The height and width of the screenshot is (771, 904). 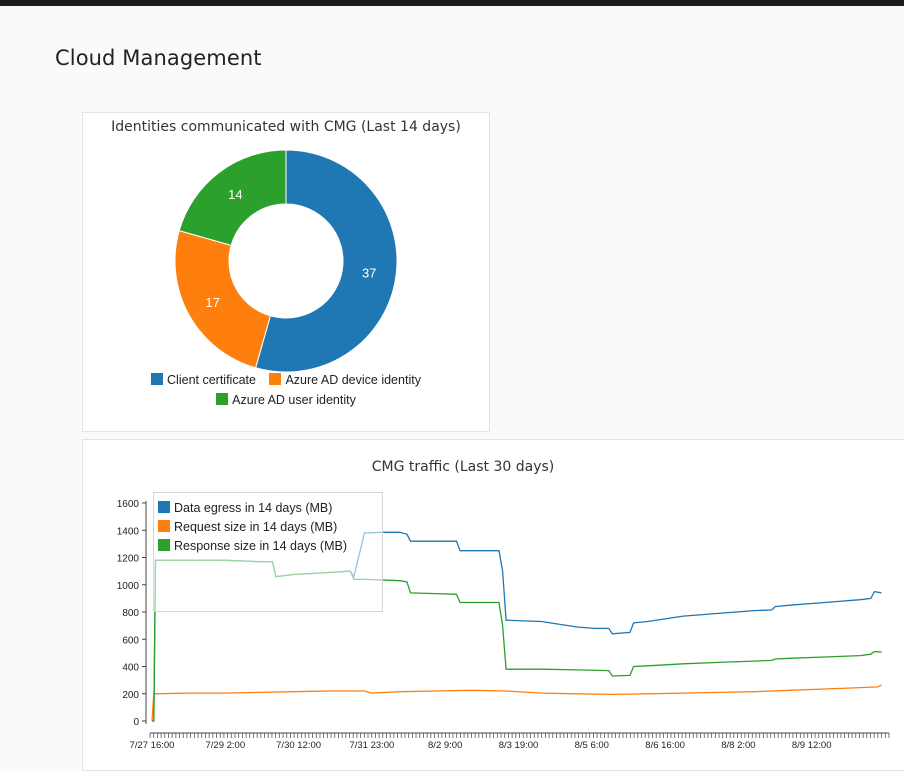 I want to click on y-tick-label: 1000, so click(x=128, y=586).